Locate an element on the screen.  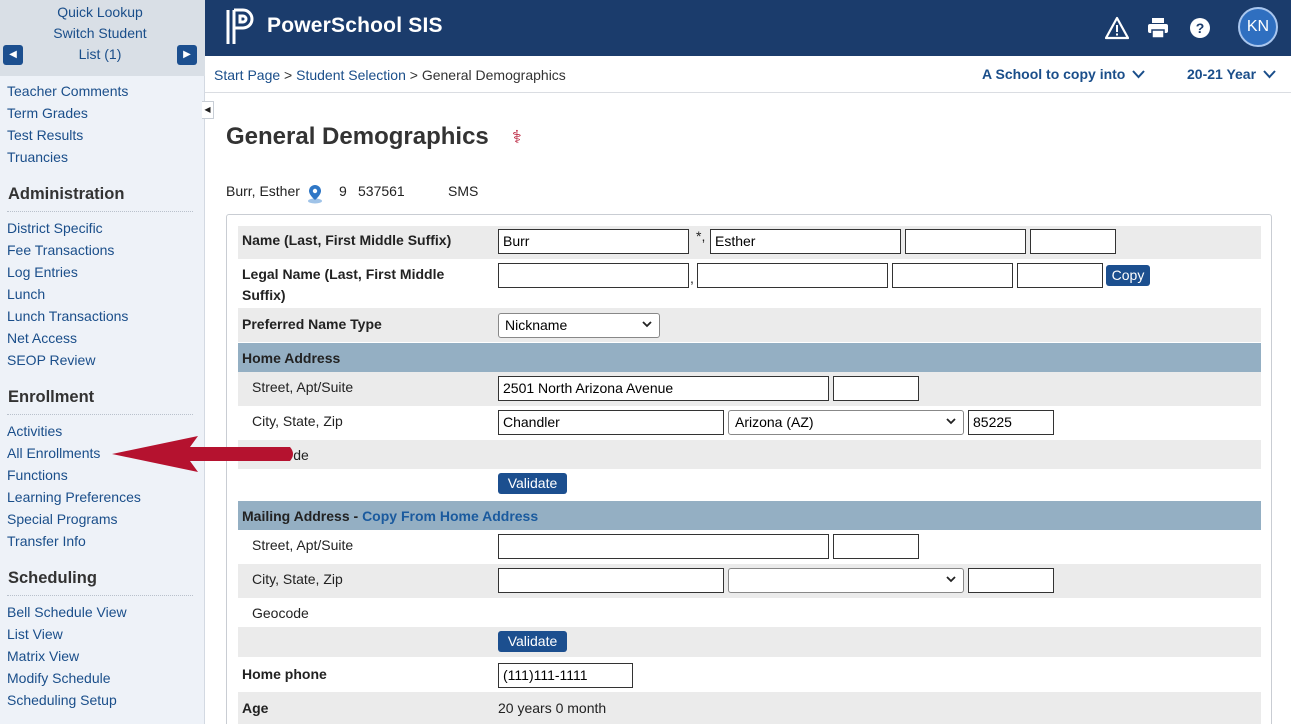
sidebar-item-bell-schedule-view: Bell Schedule View is located at coordinates (67, 612).